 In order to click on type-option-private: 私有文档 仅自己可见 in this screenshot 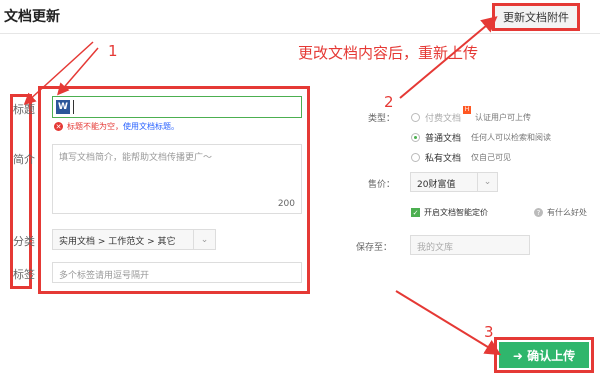, I will do `click(461, 157)`.